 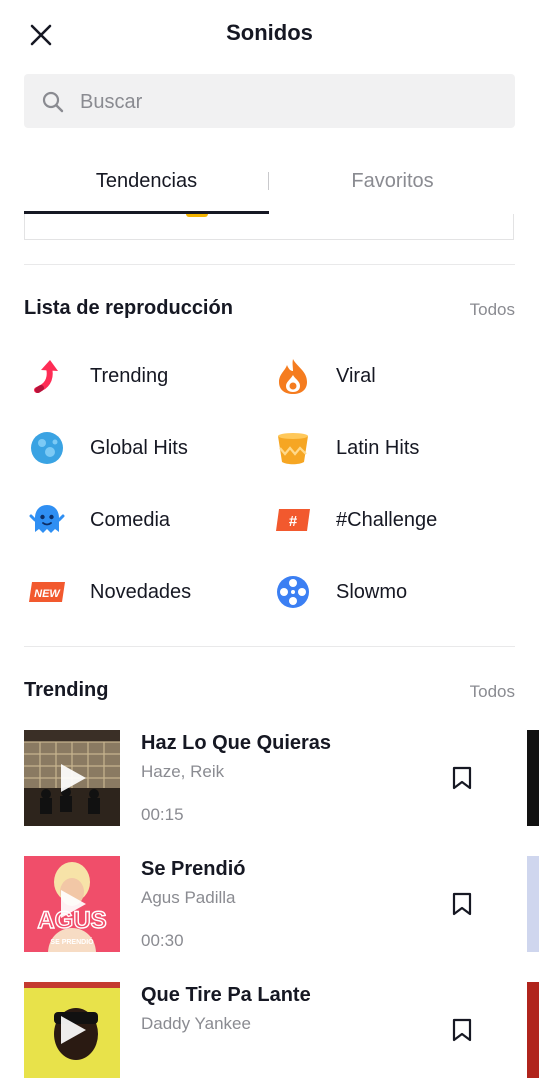 I want to click on playlist-item-trending: Trending, so click(x=144, y=376).